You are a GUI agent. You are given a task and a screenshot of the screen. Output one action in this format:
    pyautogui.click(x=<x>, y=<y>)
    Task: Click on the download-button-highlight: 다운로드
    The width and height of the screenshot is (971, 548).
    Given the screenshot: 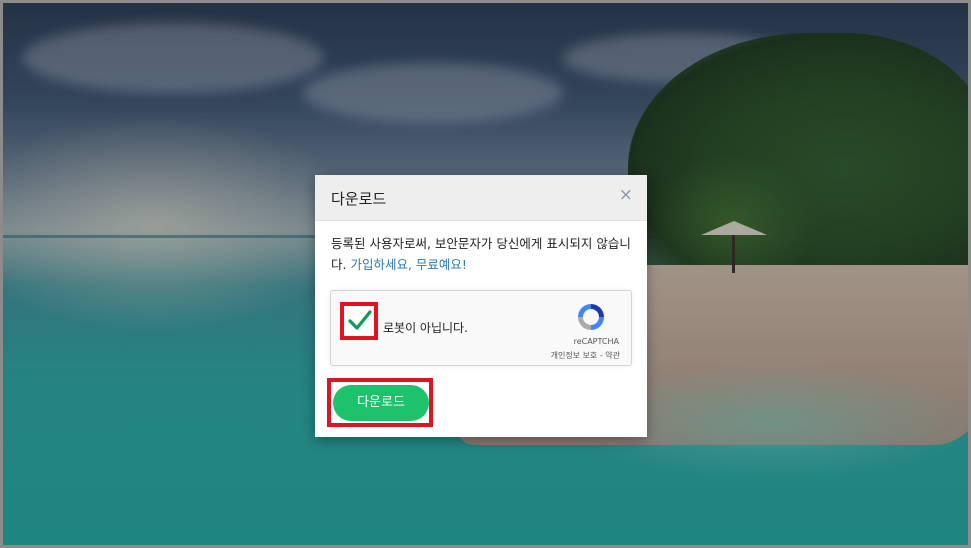 What is the action you would take?
    pyautogui.click(x=380, y=402)
    